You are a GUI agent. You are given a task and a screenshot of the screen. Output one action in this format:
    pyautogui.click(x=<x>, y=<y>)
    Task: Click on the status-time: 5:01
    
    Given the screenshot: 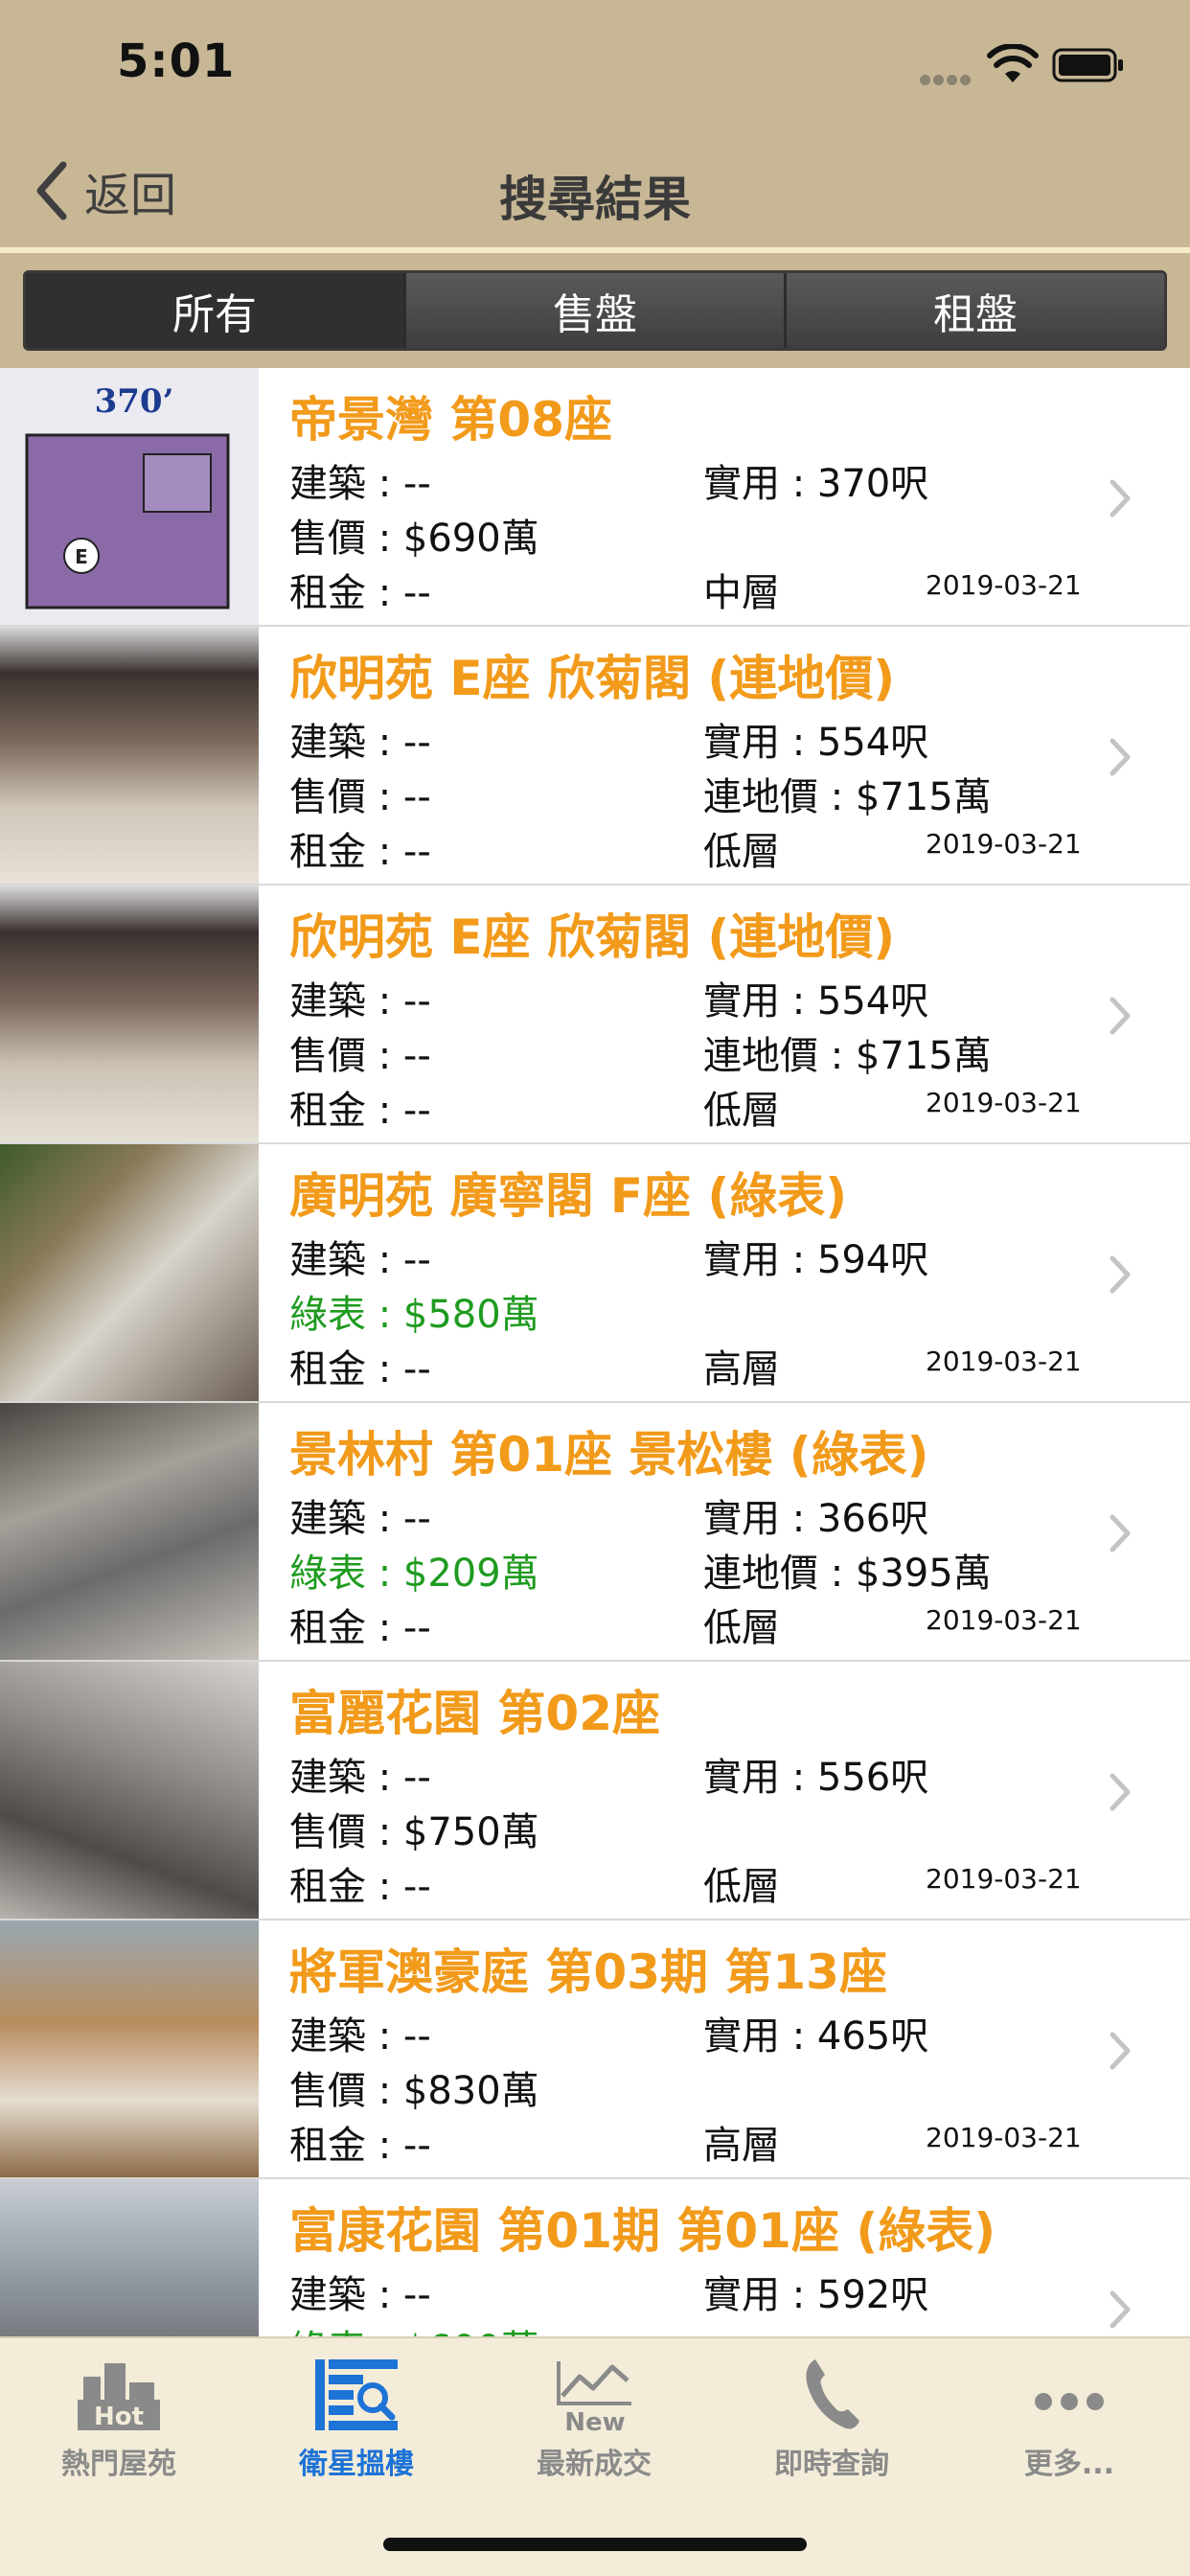 What is the action you would take?
    pyautogui.click(x=177, y=61)
    